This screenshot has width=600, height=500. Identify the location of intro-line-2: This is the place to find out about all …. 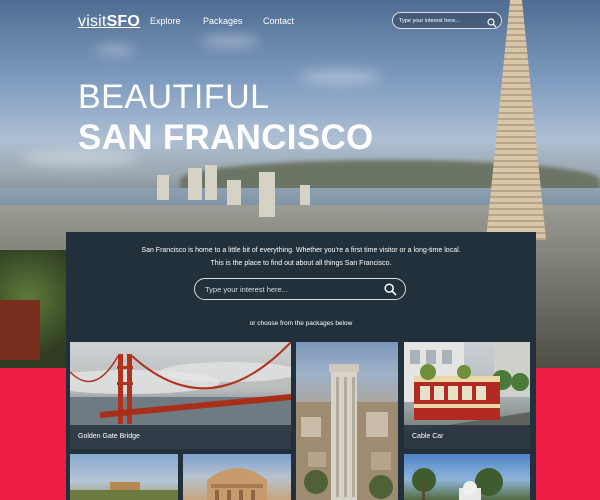
(301, 263).